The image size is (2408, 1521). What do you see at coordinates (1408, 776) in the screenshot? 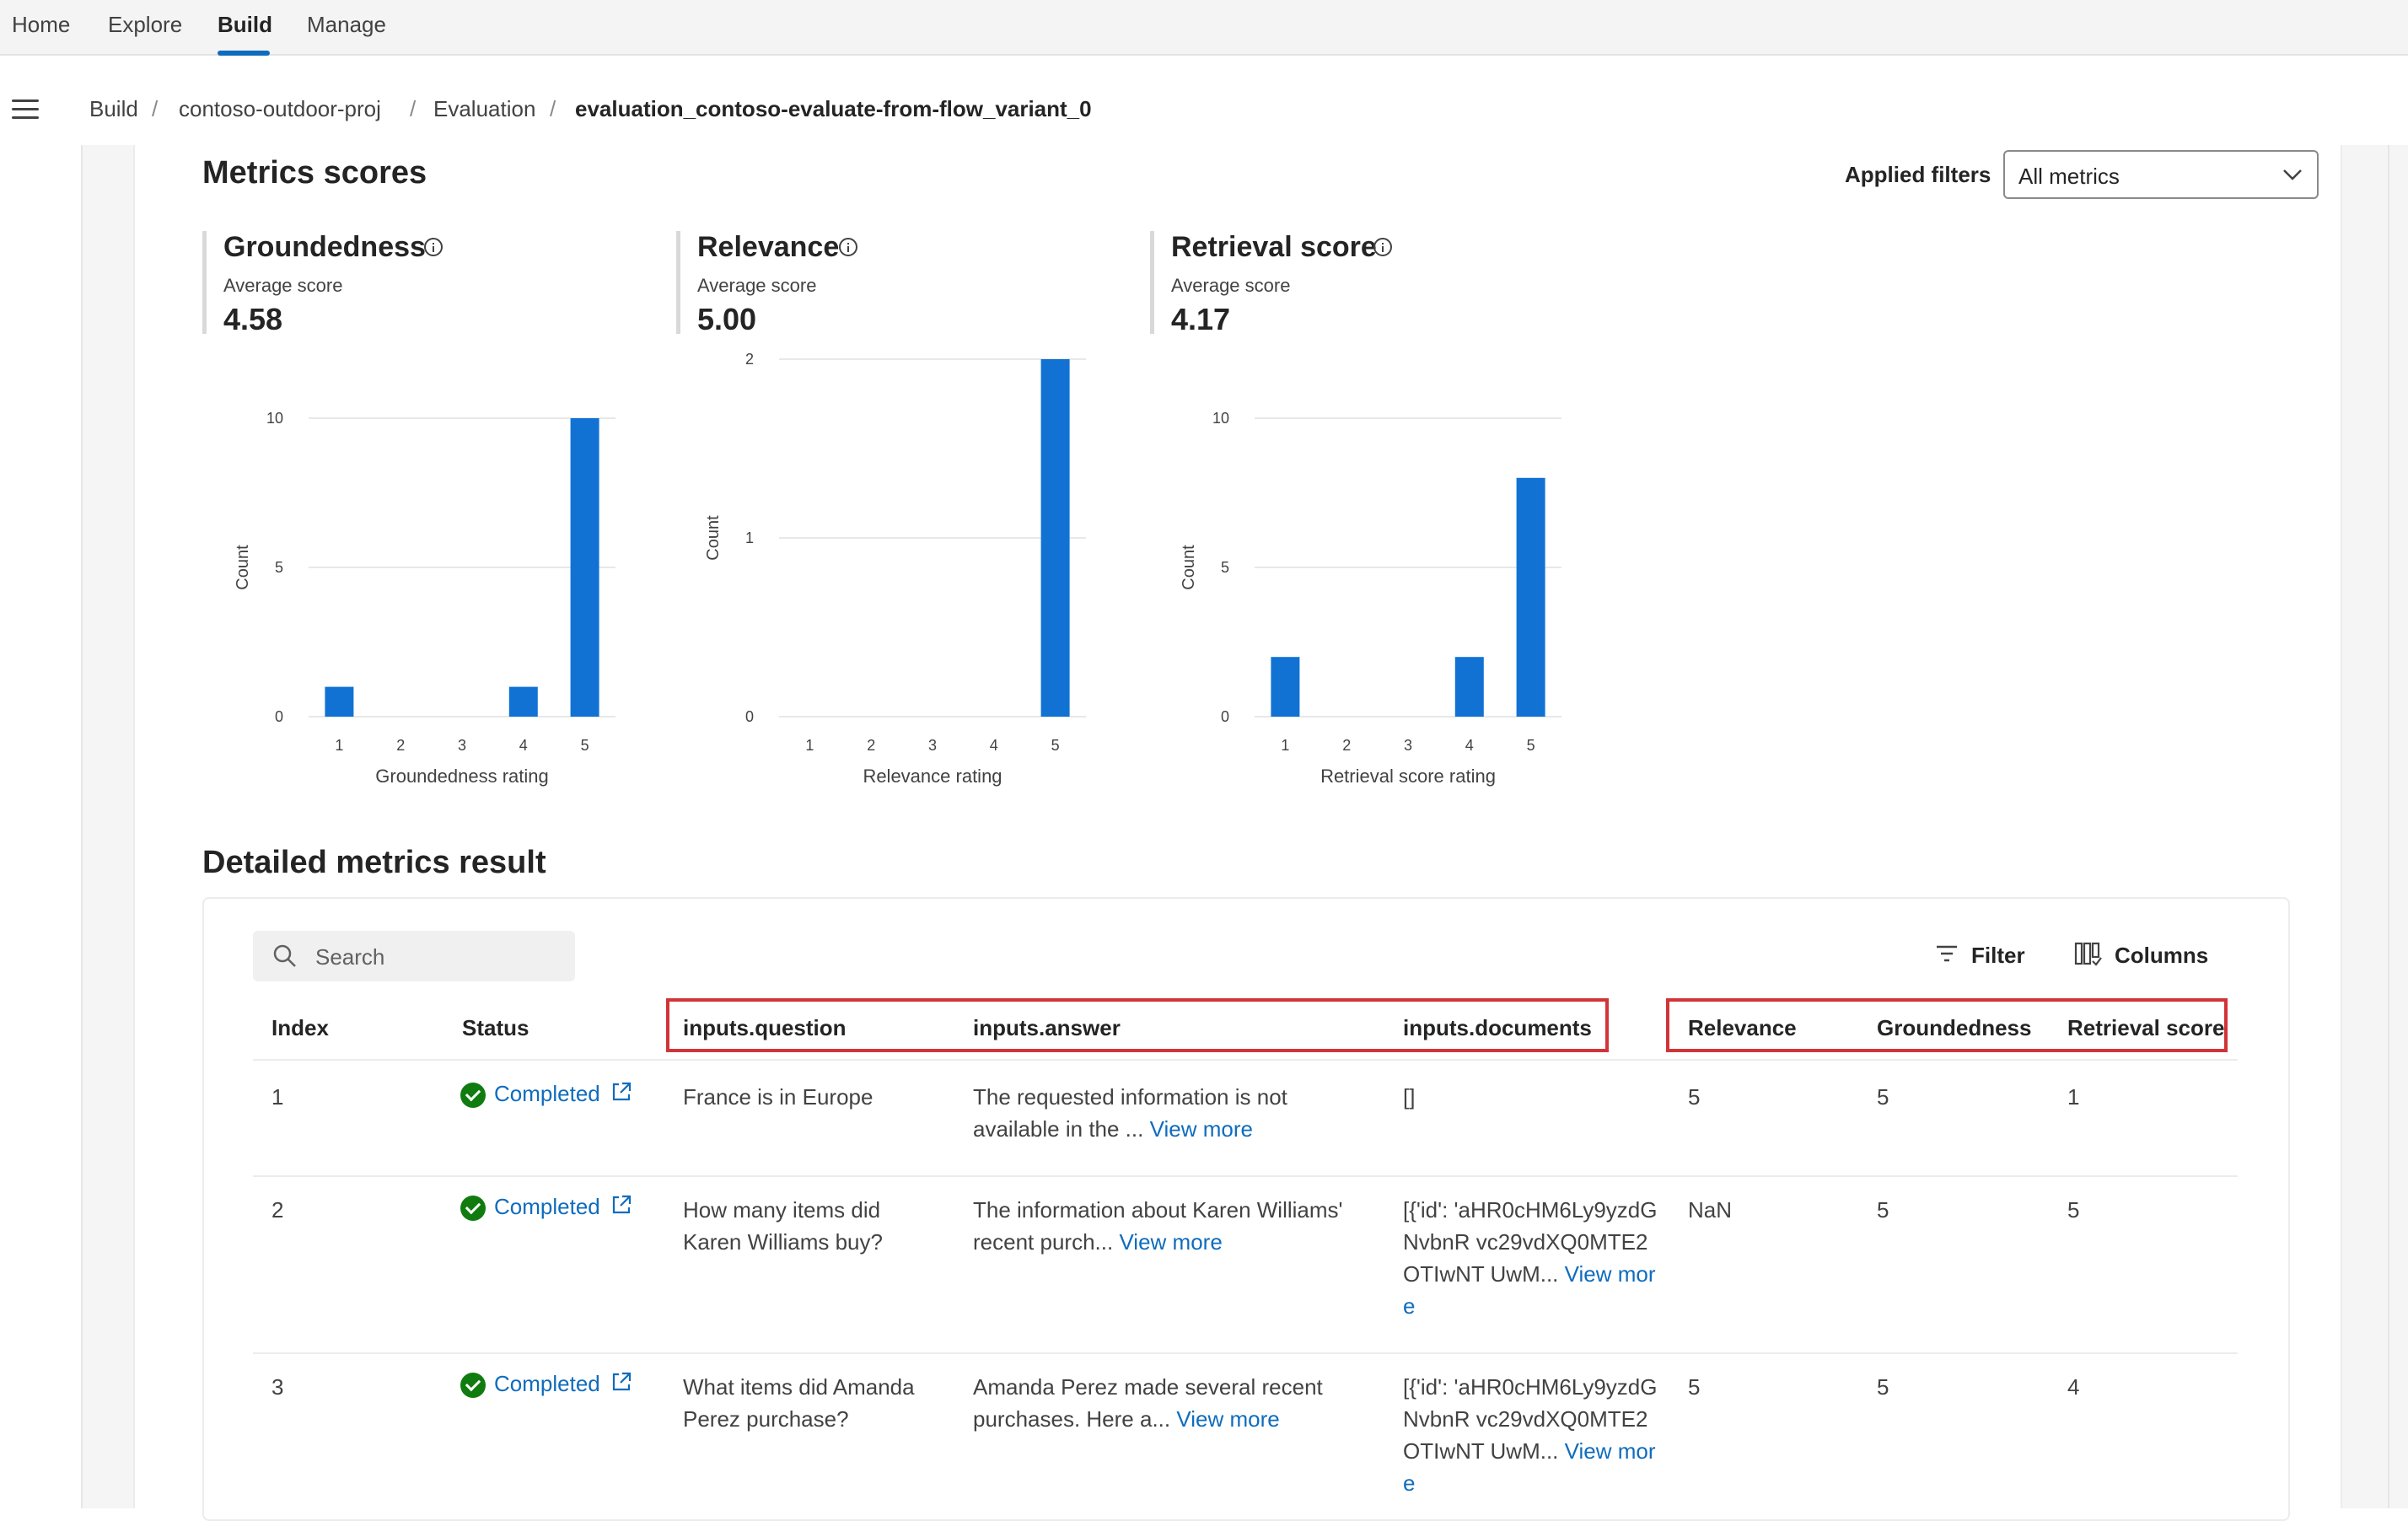
I see `x-axis-label: Retrieval score rating` at bounding box center [1408, 776].